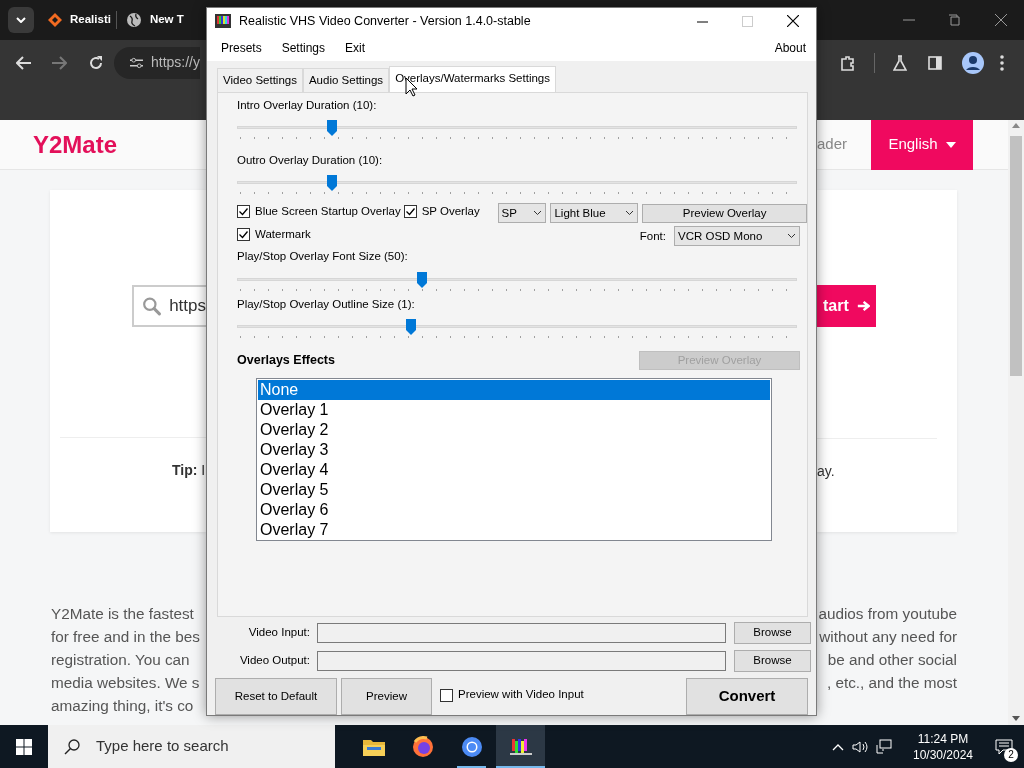 This screenshot has width=1024, height=768. Describe the element at coordinates (594, 213) in the screenshot. I see `dropdown: Light Blue` at that location.